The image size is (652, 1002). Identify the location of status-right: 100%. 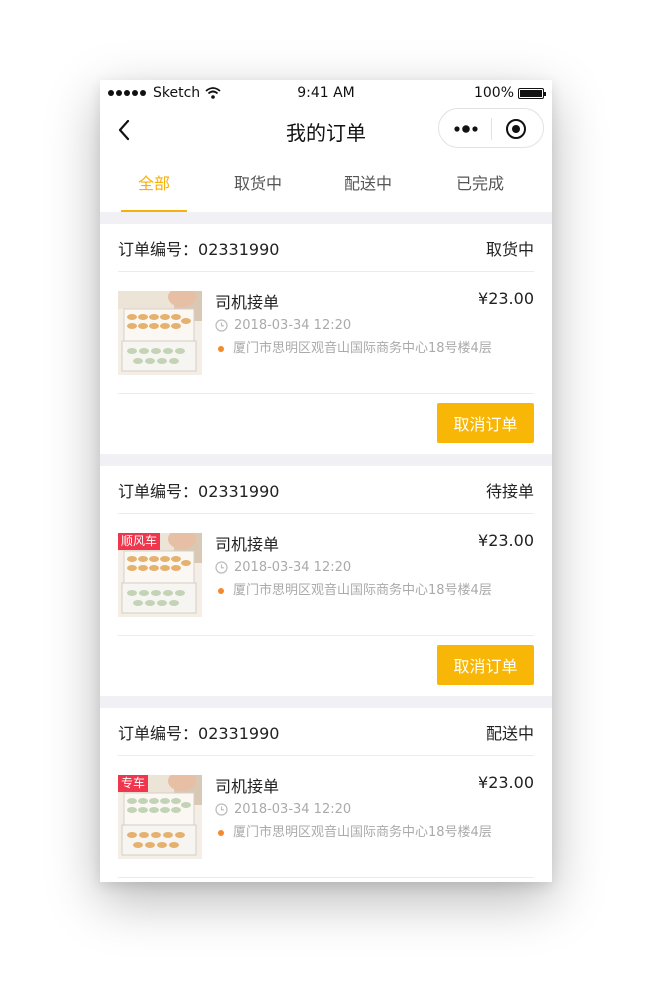
(509, 93).